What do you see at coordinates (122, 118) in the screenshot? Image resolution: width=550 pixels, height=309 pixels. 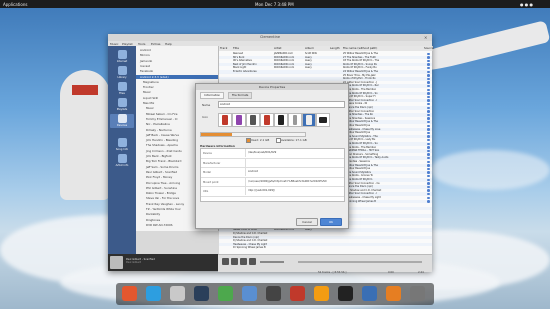 I see `device-icon` at bounding box center [122, 118].